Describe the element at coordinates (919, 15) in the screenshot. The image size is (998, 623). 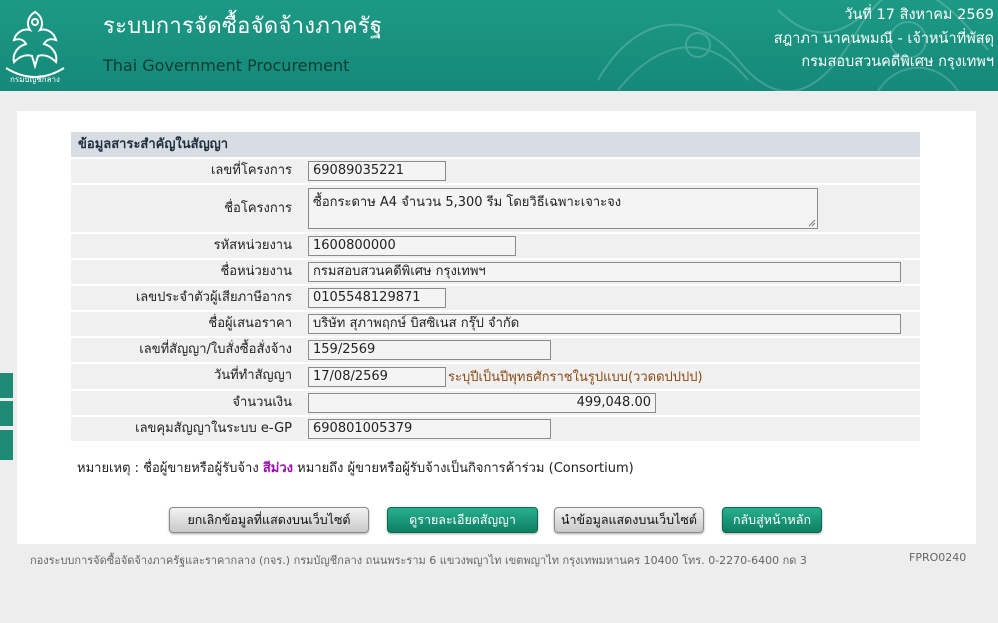
I see `current-date: วันที่ 17 สิงหาคม 2569` at that location.